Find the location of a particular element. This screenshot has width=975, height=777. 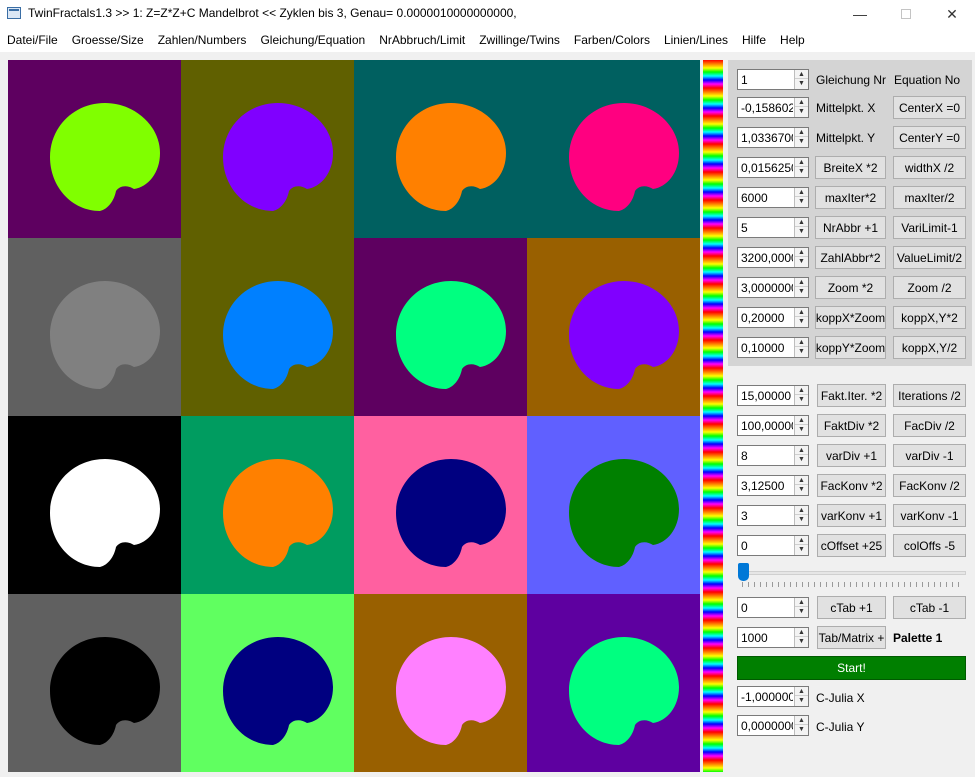

color-slider-thumb is located at coordinates (743, 572).